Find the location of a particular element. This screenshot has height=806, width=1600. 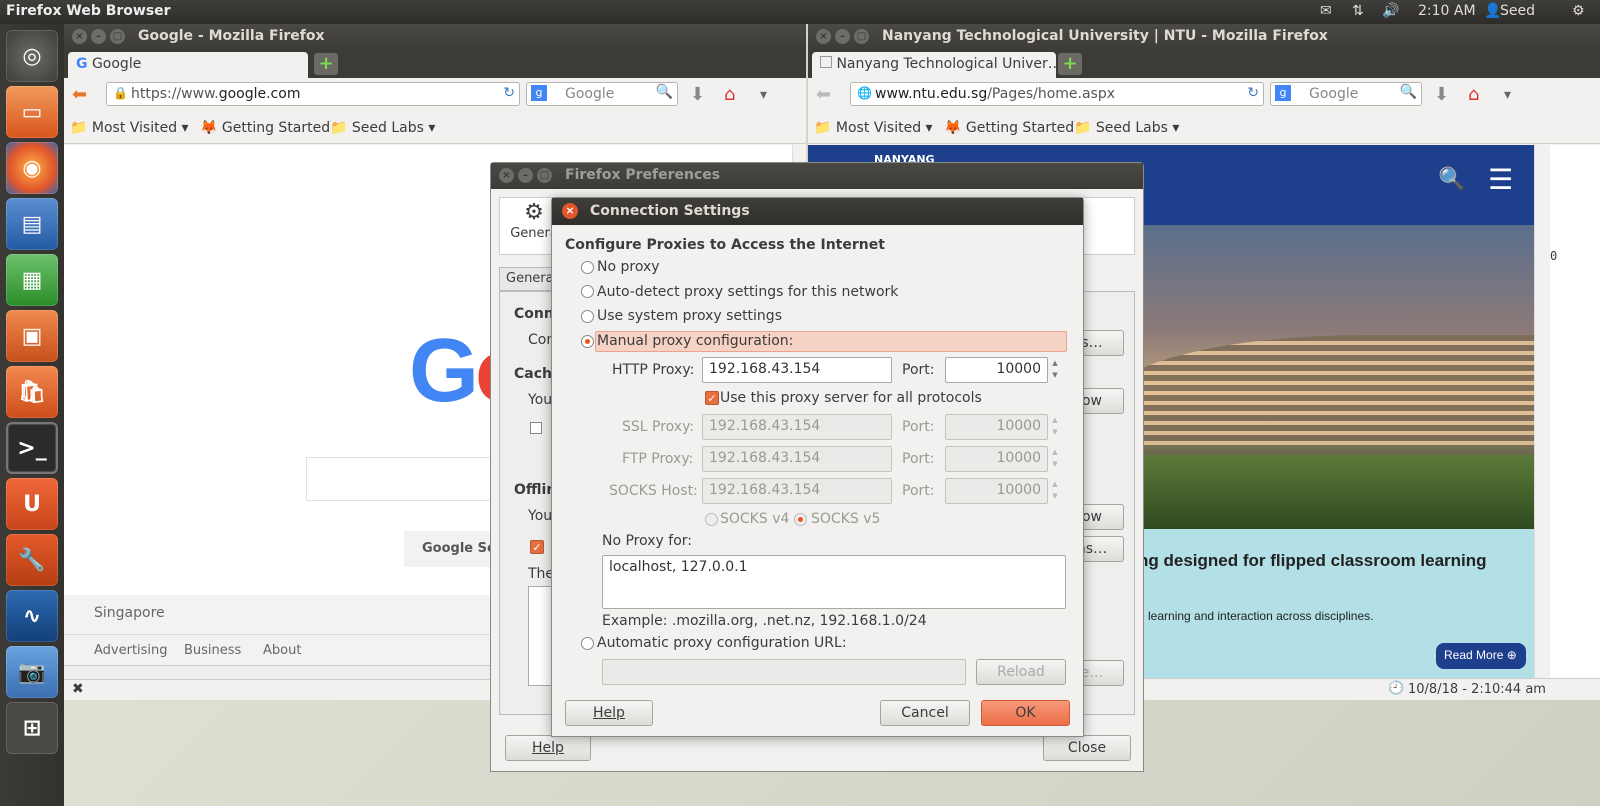

ok-button: OK is located at coordinates (1025, 713).